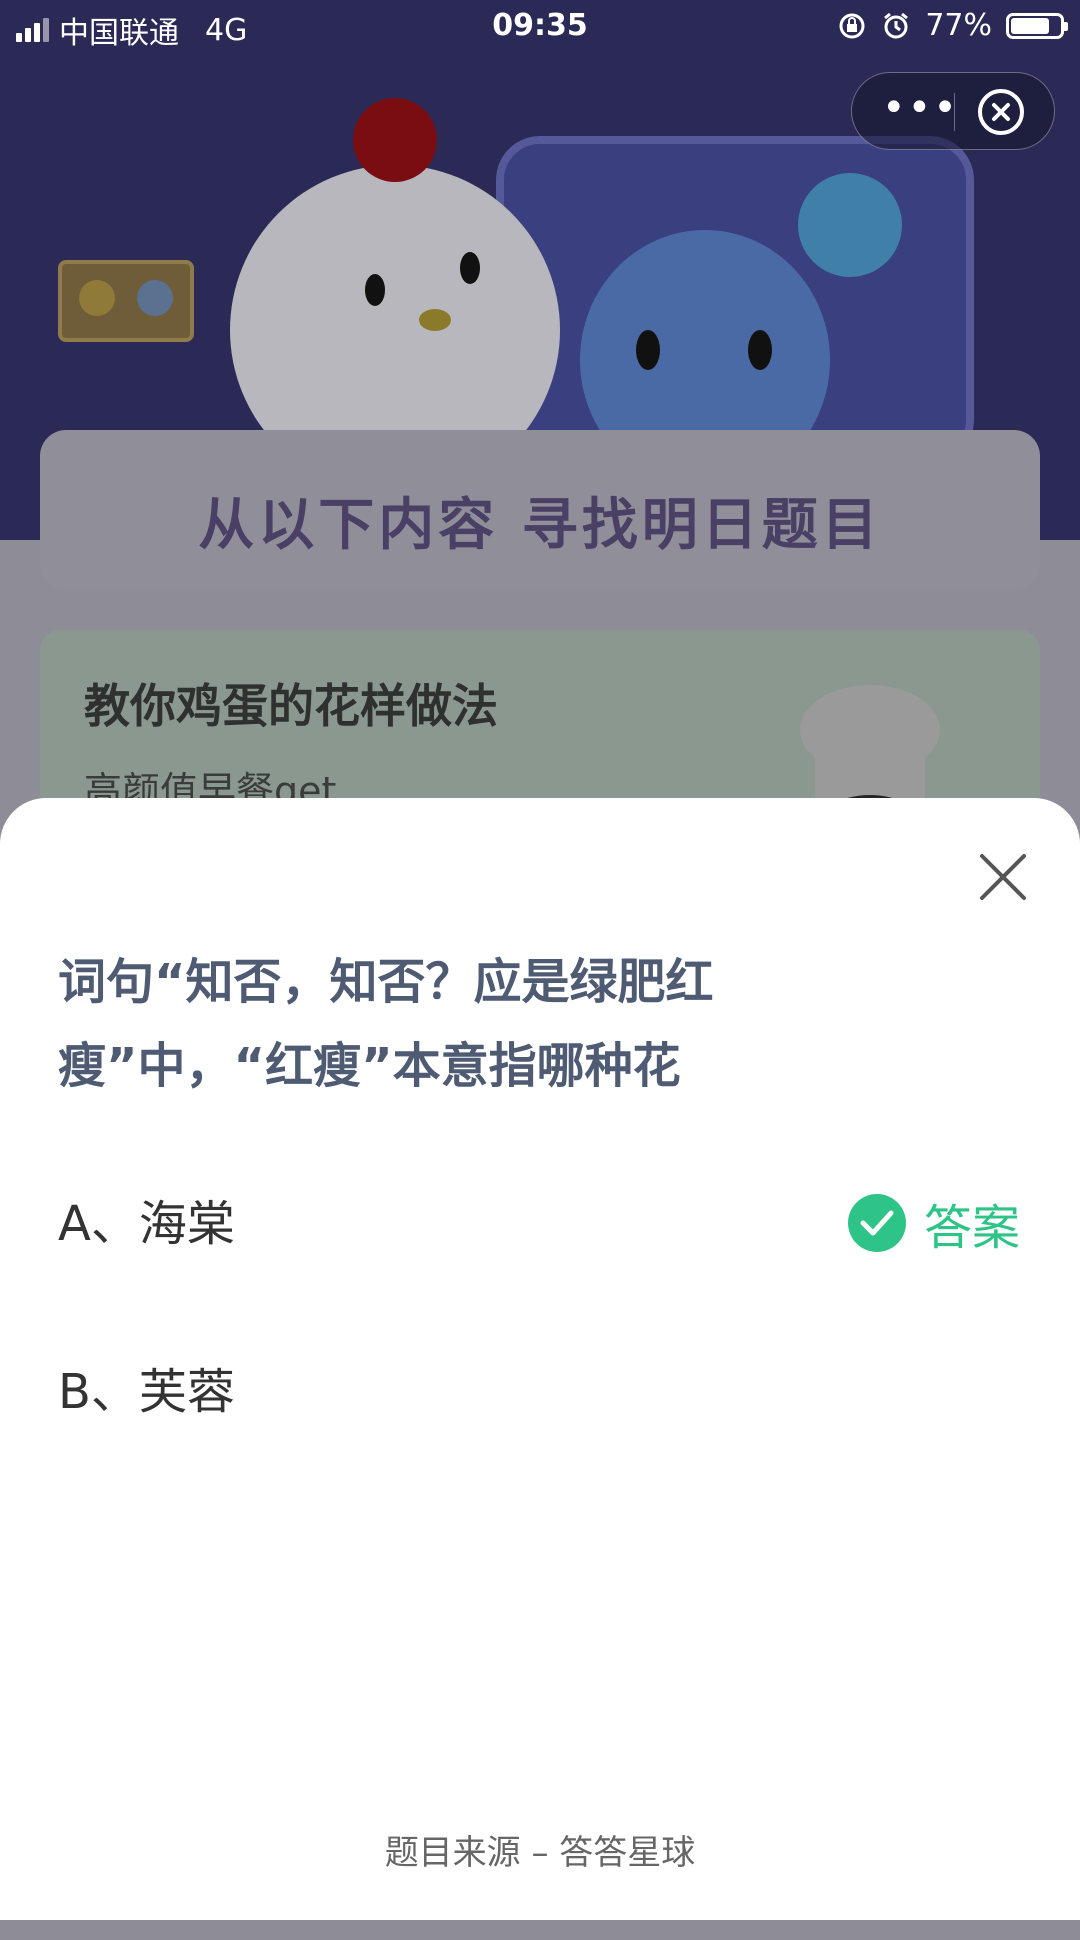 This screenshot has width=1080, height=1940. Describe the element at coordinates (1037, 25) in the screenshot. I see `battery-icon` at that location.